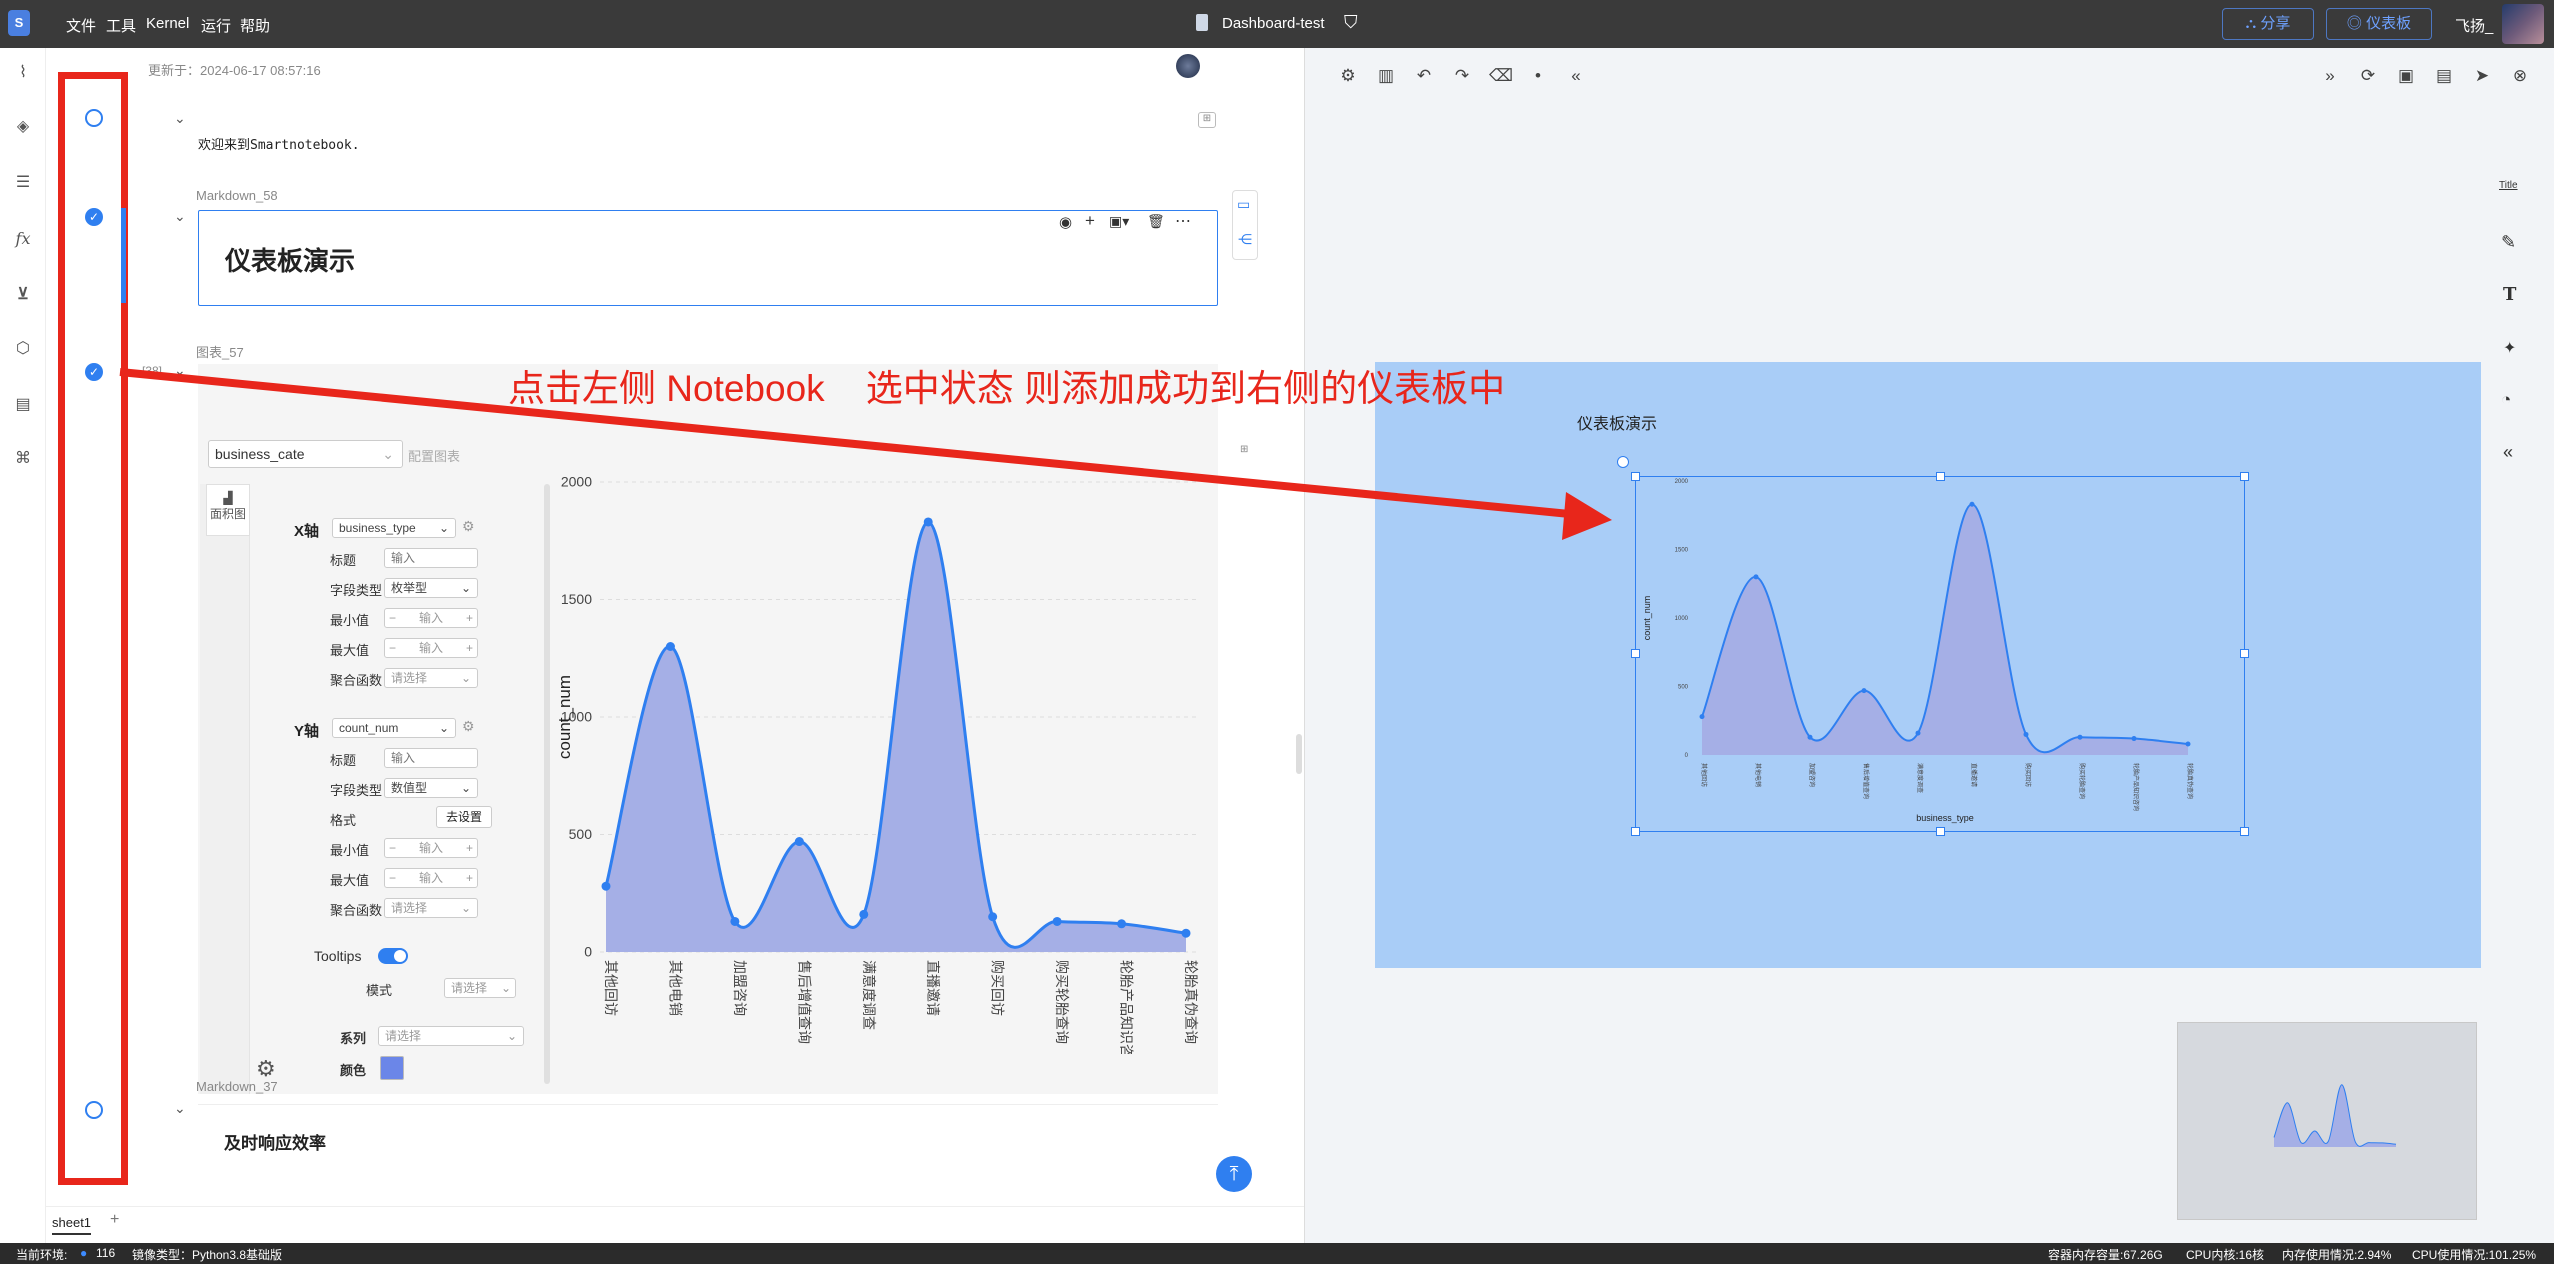 This screenshot has width=2554, height=1264. Describe the element at coordinates (228, 510) in the screenshot. I see `chart-type-area: ▟ 面积图` at that location.